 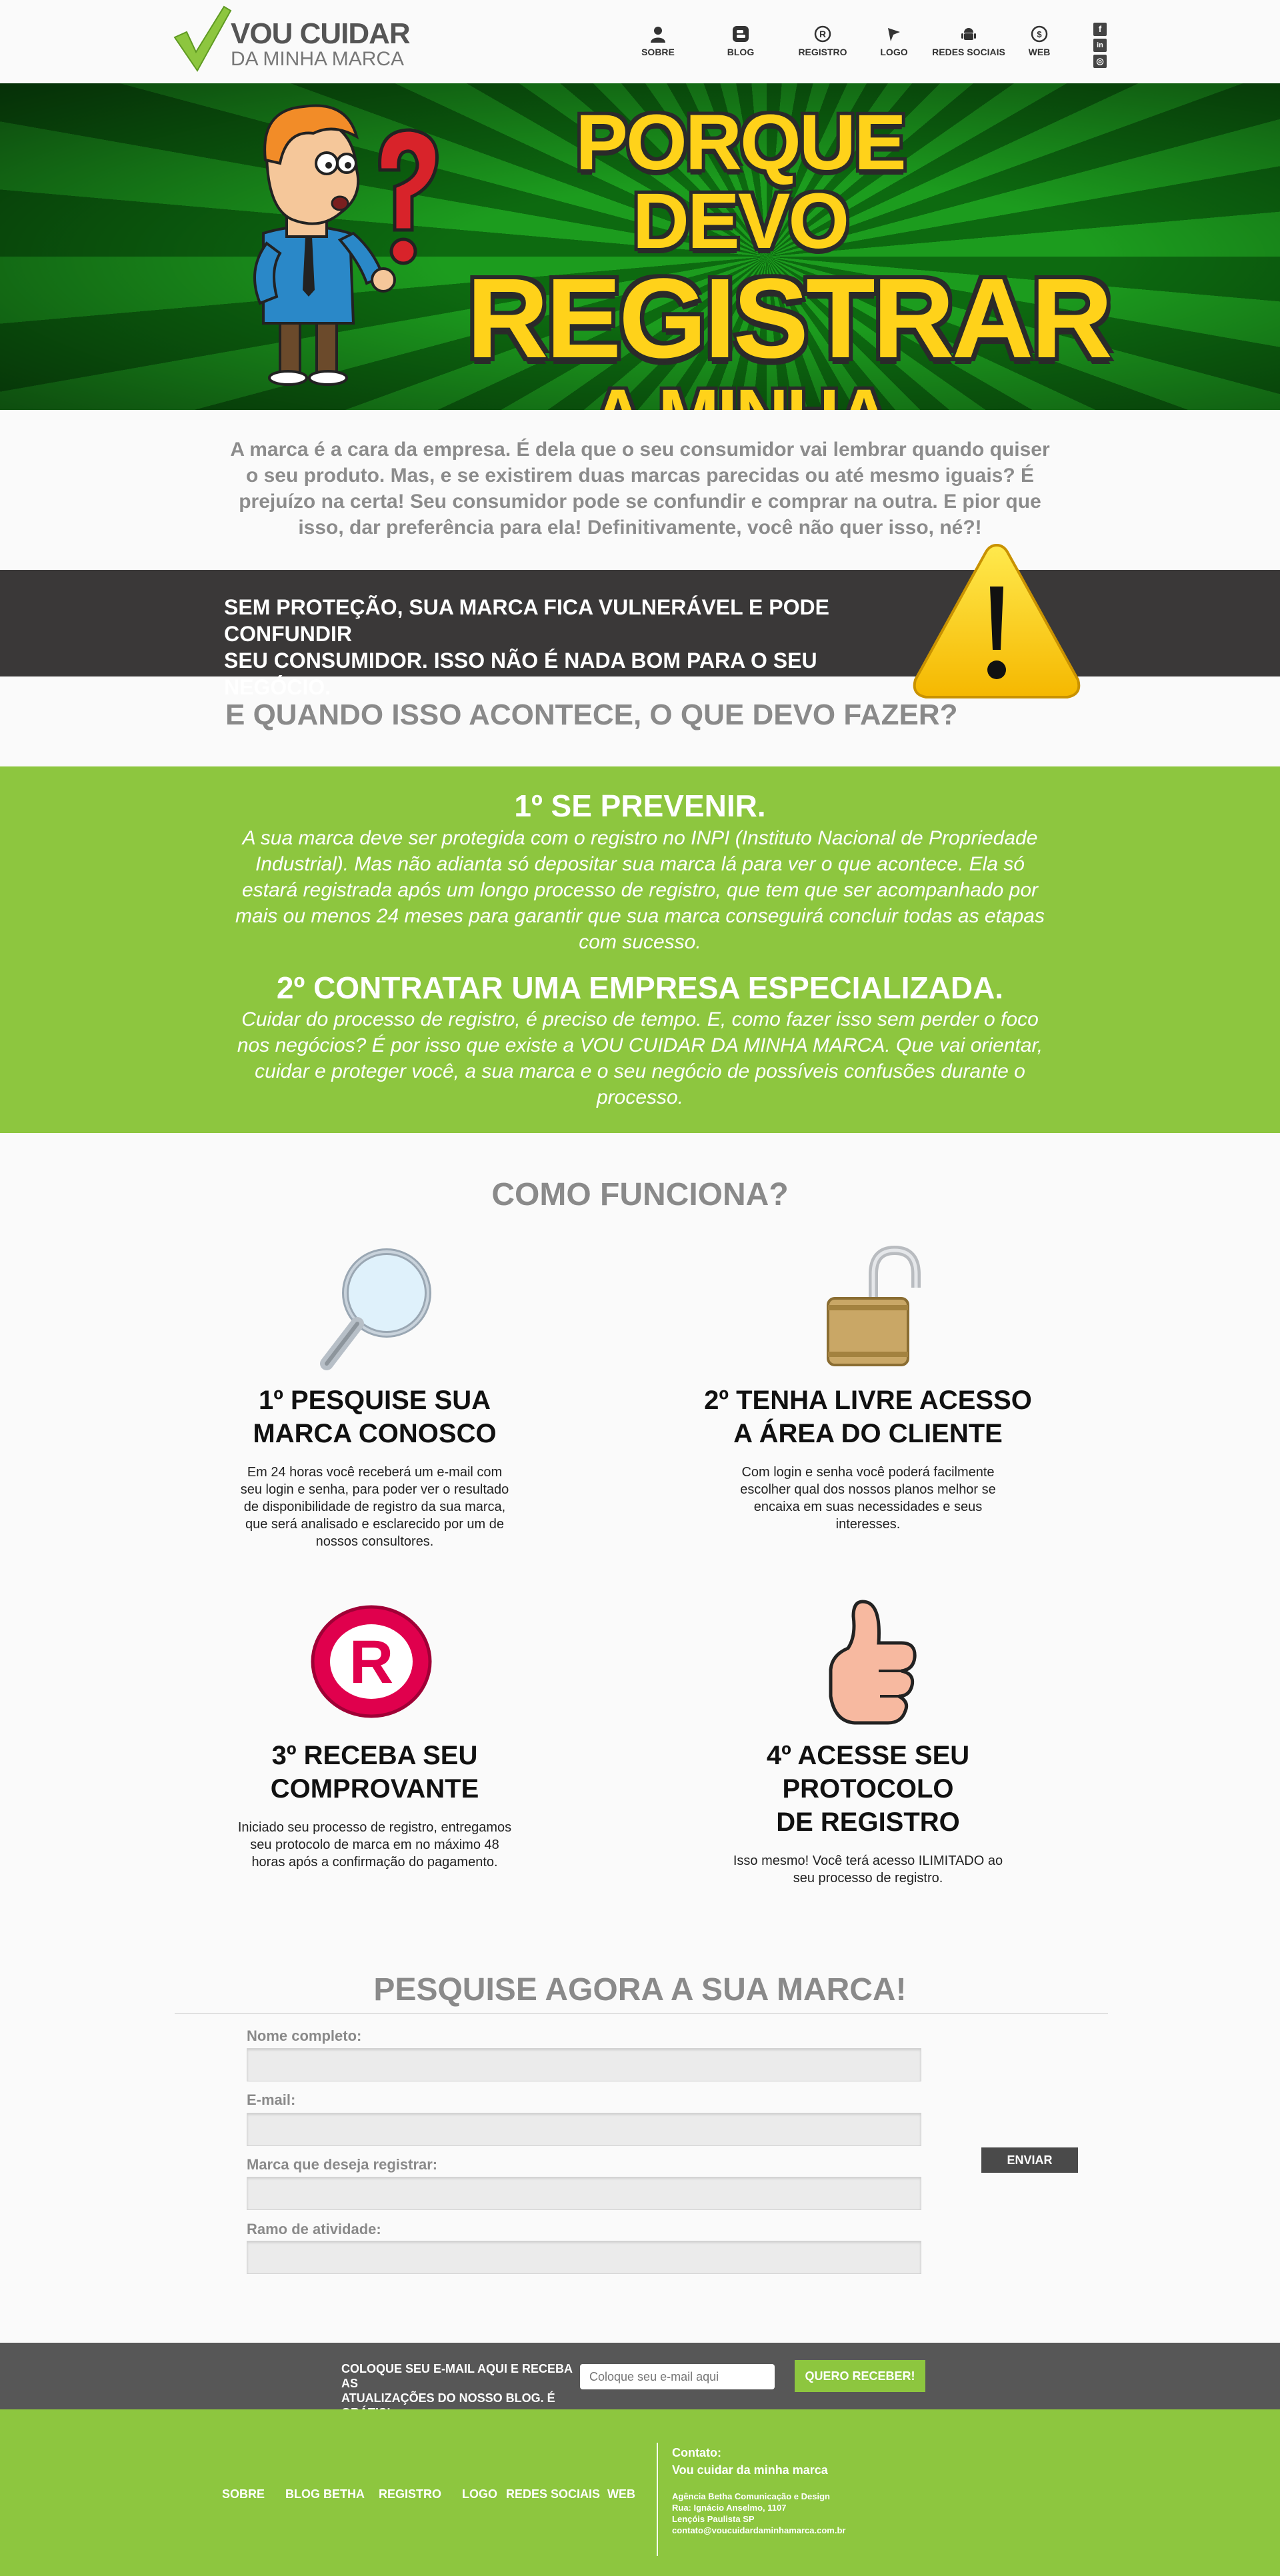 What do you see at coordinates (729, 2508) in the screenshot?
I see `contact-address: Rua: Ignácio Anselmo, 1107` at bounding box center [729, 2508].